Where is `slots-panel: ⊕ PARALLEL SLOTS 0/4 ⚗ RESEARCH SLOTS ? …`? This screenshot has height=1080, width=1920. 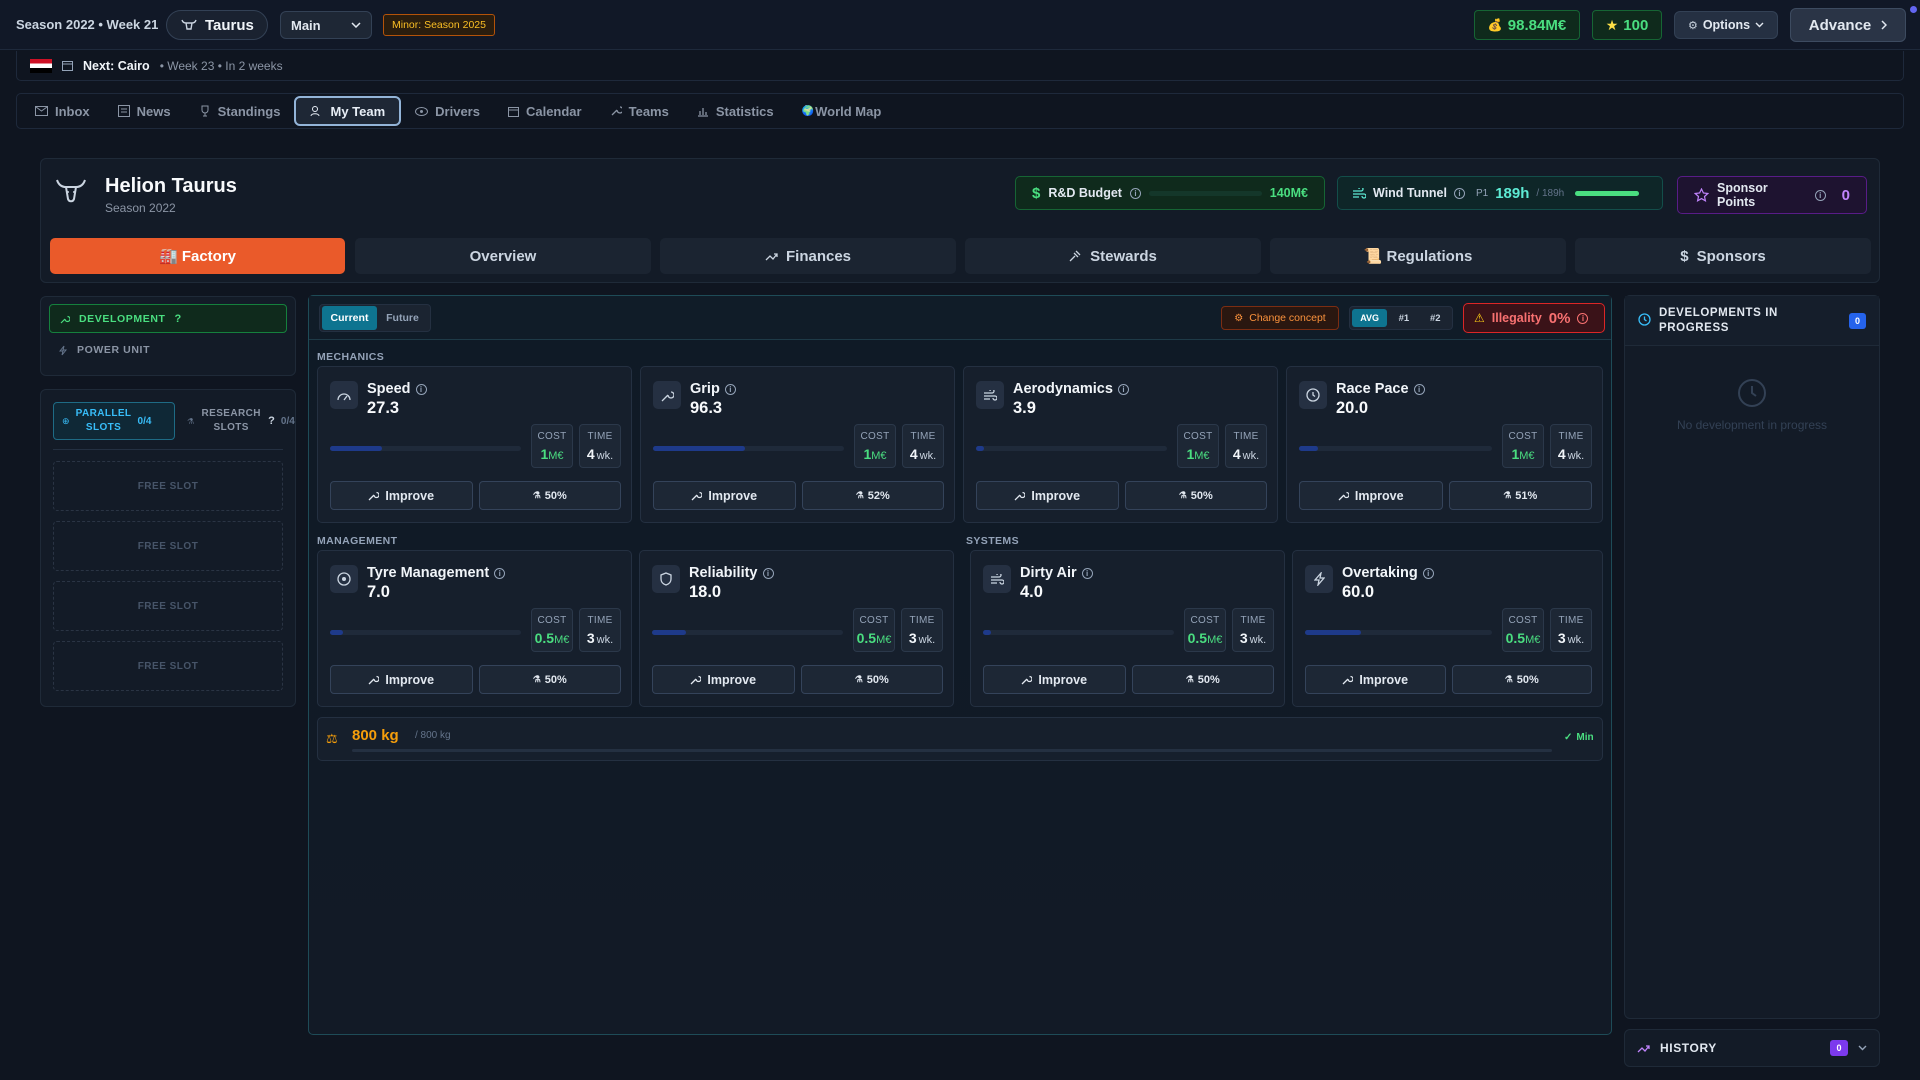
slots-panel: ⊕ PARALLEL SLOTS 0/4 ⚗ RESEARCH SLOTS ? … is located at coordinates (168, 548).